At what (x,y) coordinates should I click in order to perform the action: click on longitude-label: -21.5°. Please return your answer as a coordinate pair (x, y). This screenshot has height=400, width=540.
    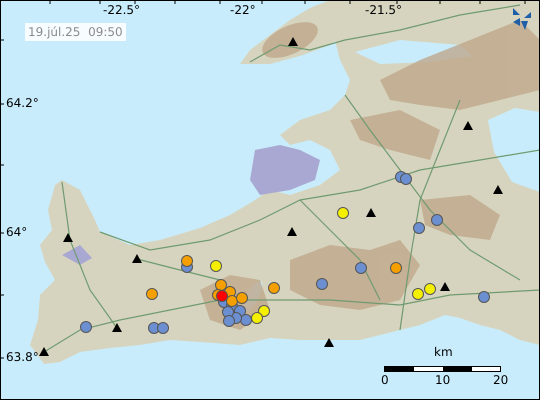
    Looking at the image, I should click on (383, 10).